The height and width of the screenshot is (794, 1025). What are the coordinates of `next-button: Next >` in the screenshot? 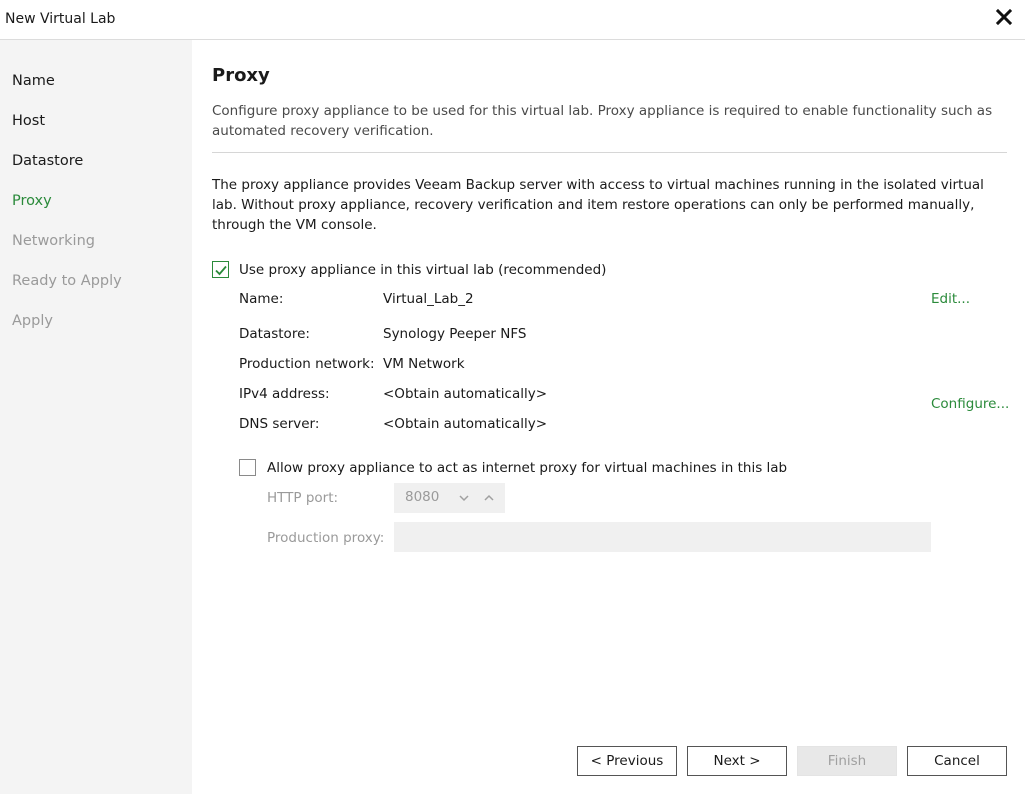 It's located at (737, 761).